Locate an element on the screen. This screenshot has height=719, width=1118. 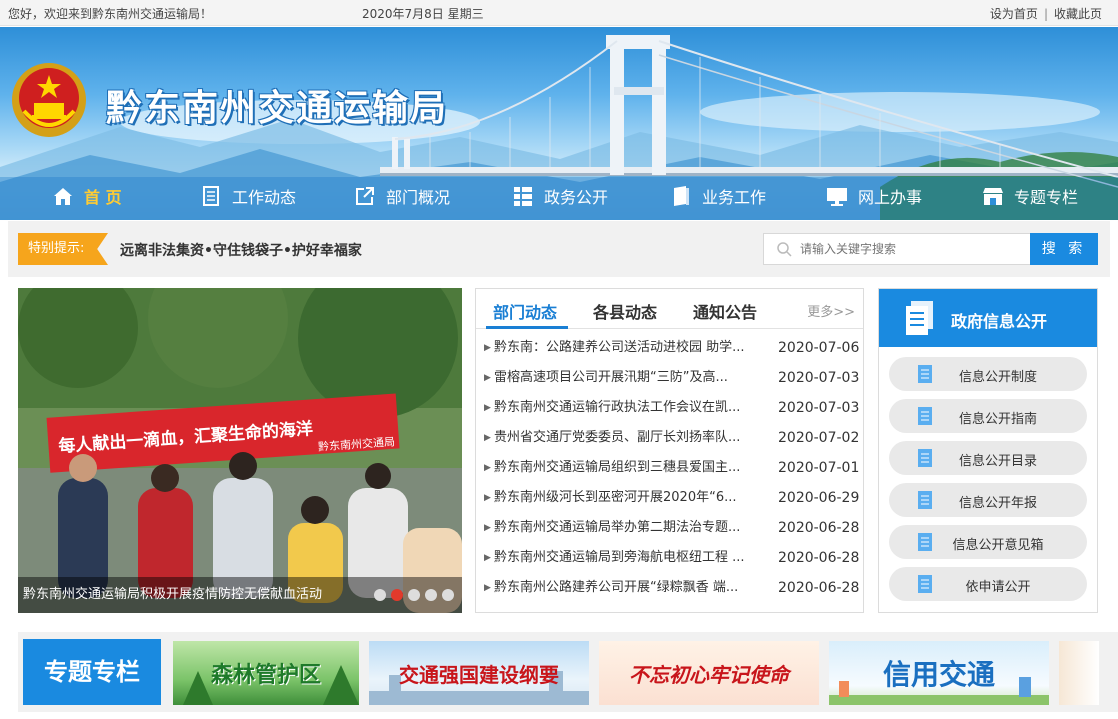
list-item: ▶ 黔东南州公路建养公司开展“绿粽飘香 端... 2020-06-28 is located at coordinates (669, 588).